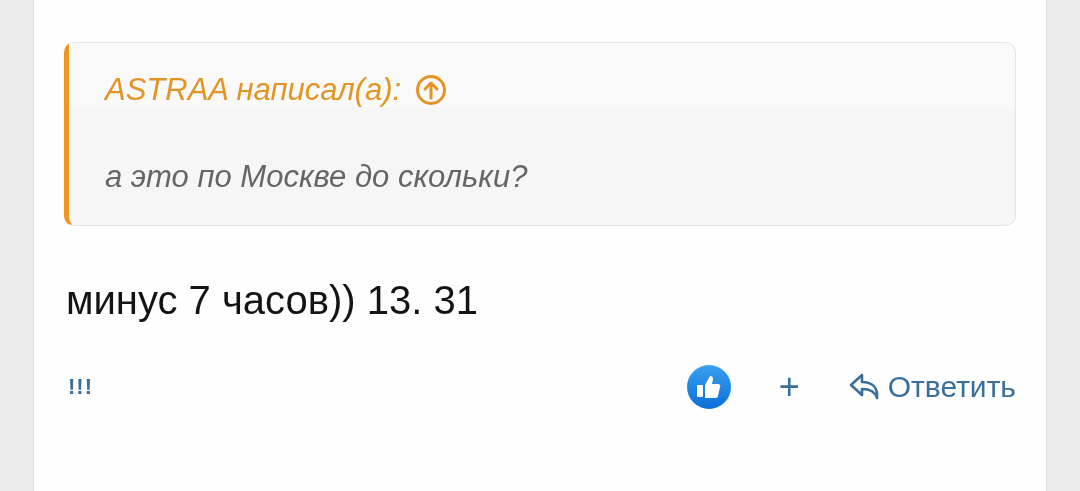  What do you see at coordinates (789, 387) in the screenshot?
I see `add-button: +` at bounding box center [789, 387].